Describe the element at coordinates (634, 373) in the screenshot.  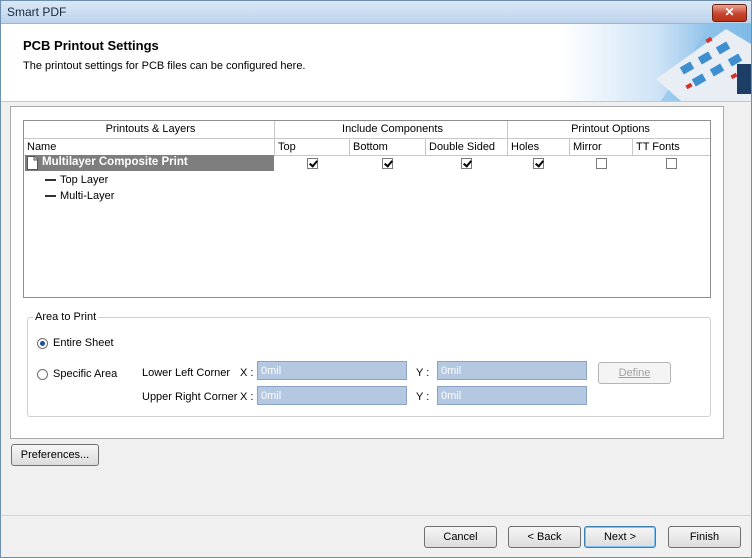
I see `define-button: Define` at that location.